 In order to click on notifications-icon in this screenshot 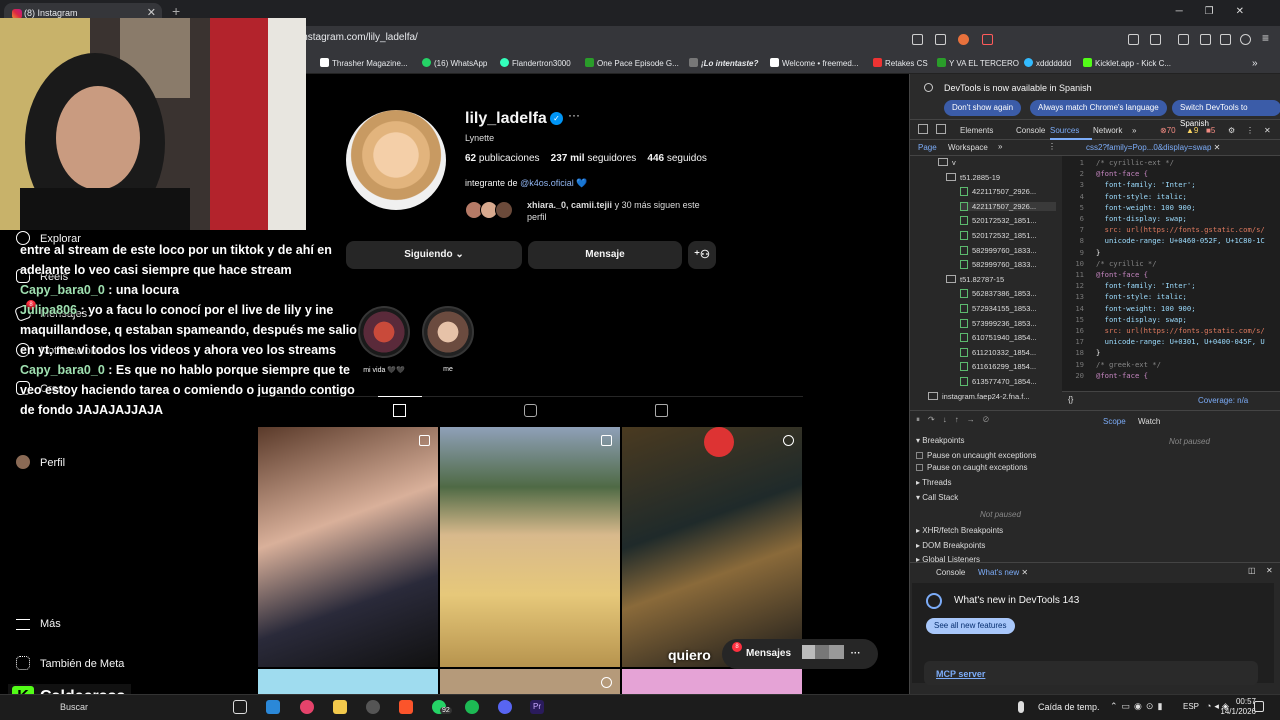, I will do `click(1259, 706)`.